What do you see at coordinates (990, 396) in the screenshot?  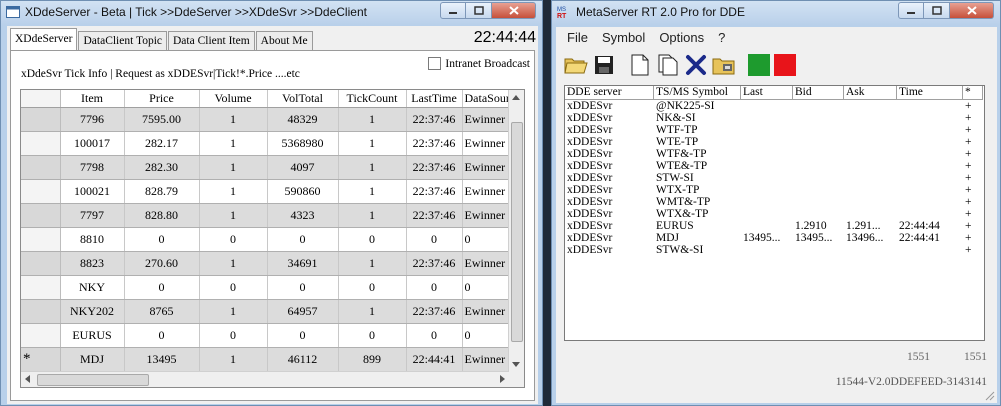 I see `resize-grip-icon` at bounding box center [990, 396].